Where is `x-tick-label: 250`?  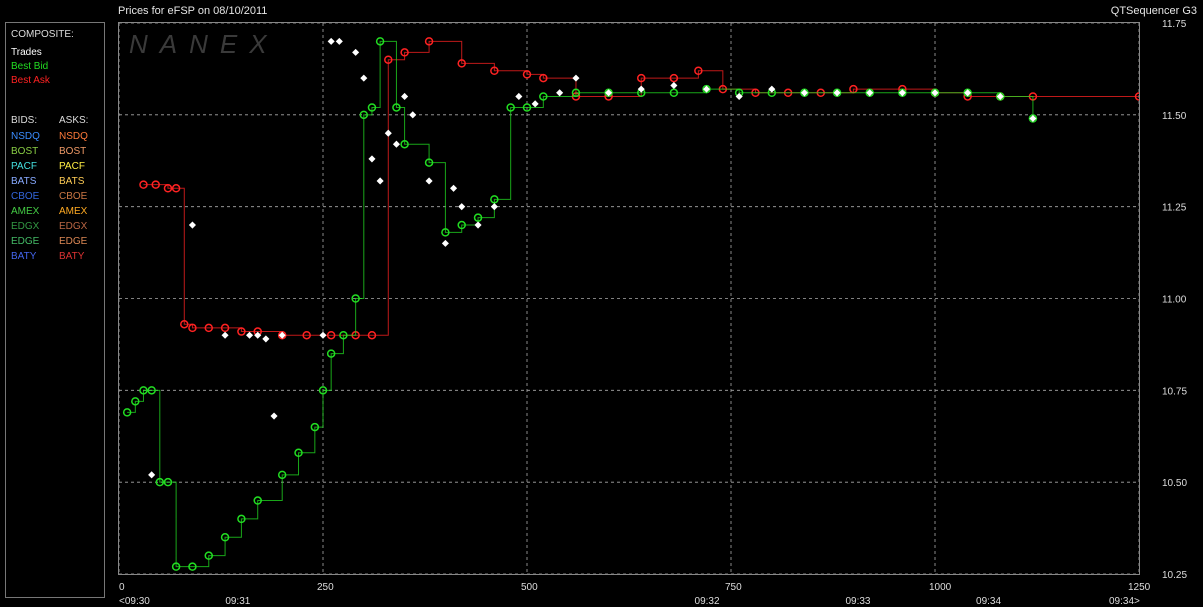
x-tick-label: 250 is located at coordinates (325, 587).